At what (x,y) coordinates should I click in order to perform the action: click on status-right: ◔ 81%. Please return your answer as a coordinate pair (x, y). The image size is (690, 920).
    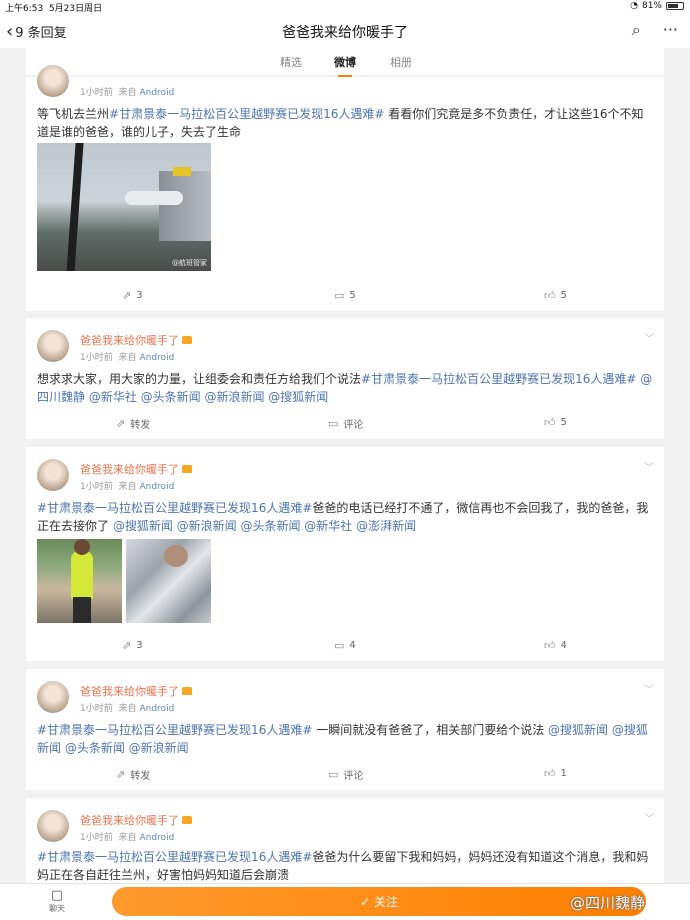
    Looking at the image, I should click on (657, 6).